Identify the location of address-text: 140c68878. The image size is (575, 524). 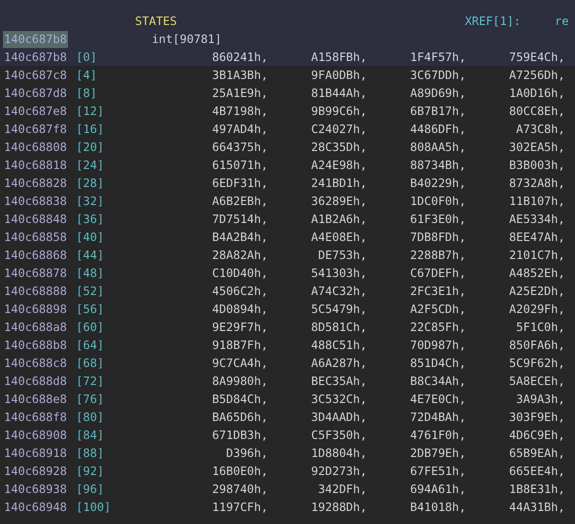
(36, 273).